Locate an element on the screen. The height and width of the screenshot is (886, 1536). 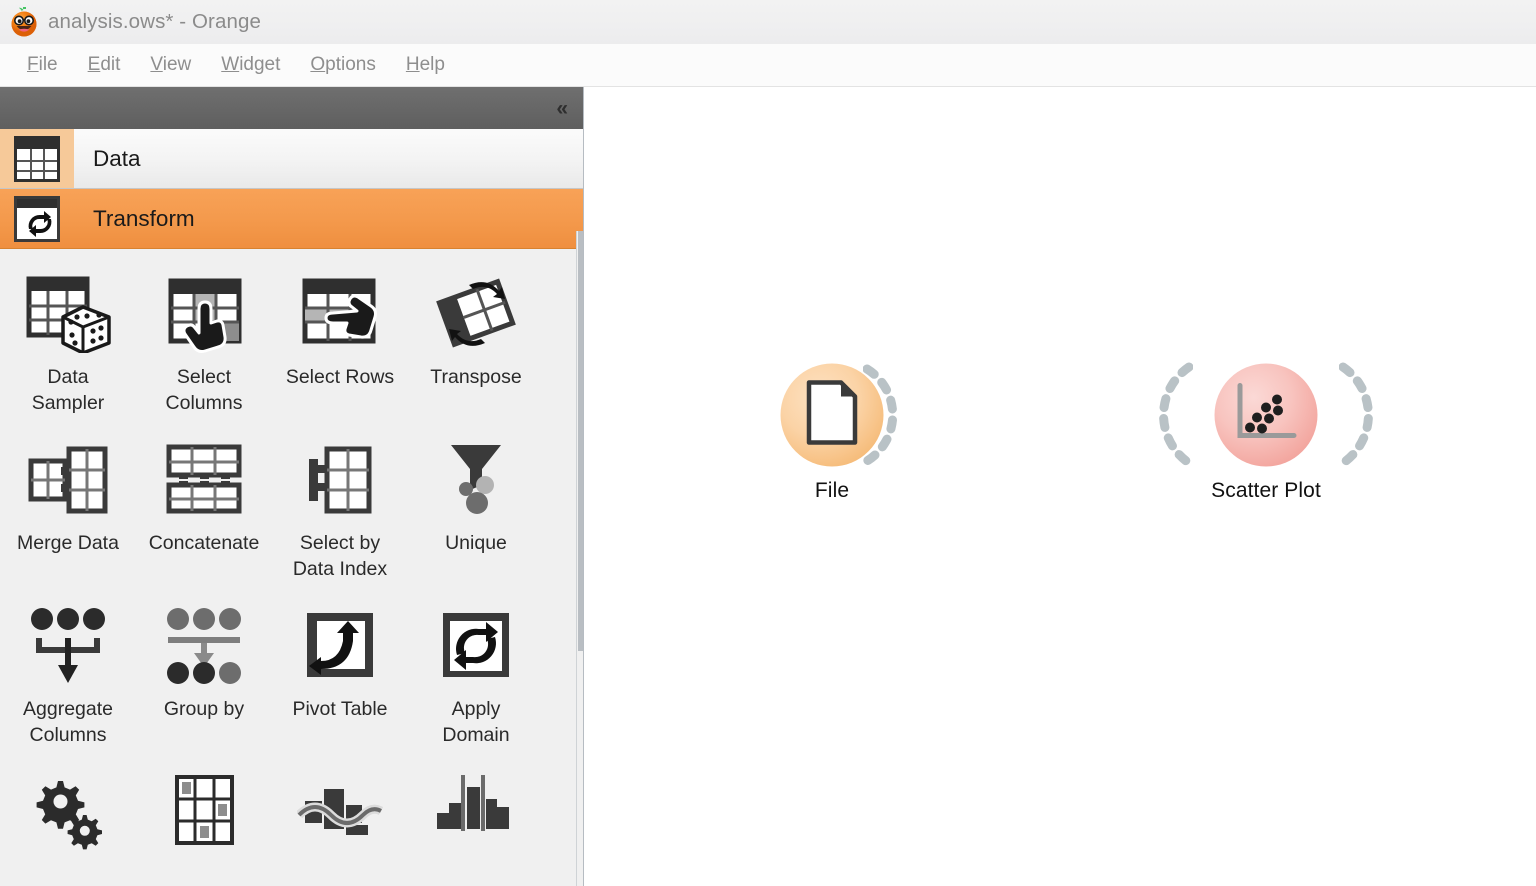
widget-apply-domain: Apply Domain is located at coordinates (476, 674).